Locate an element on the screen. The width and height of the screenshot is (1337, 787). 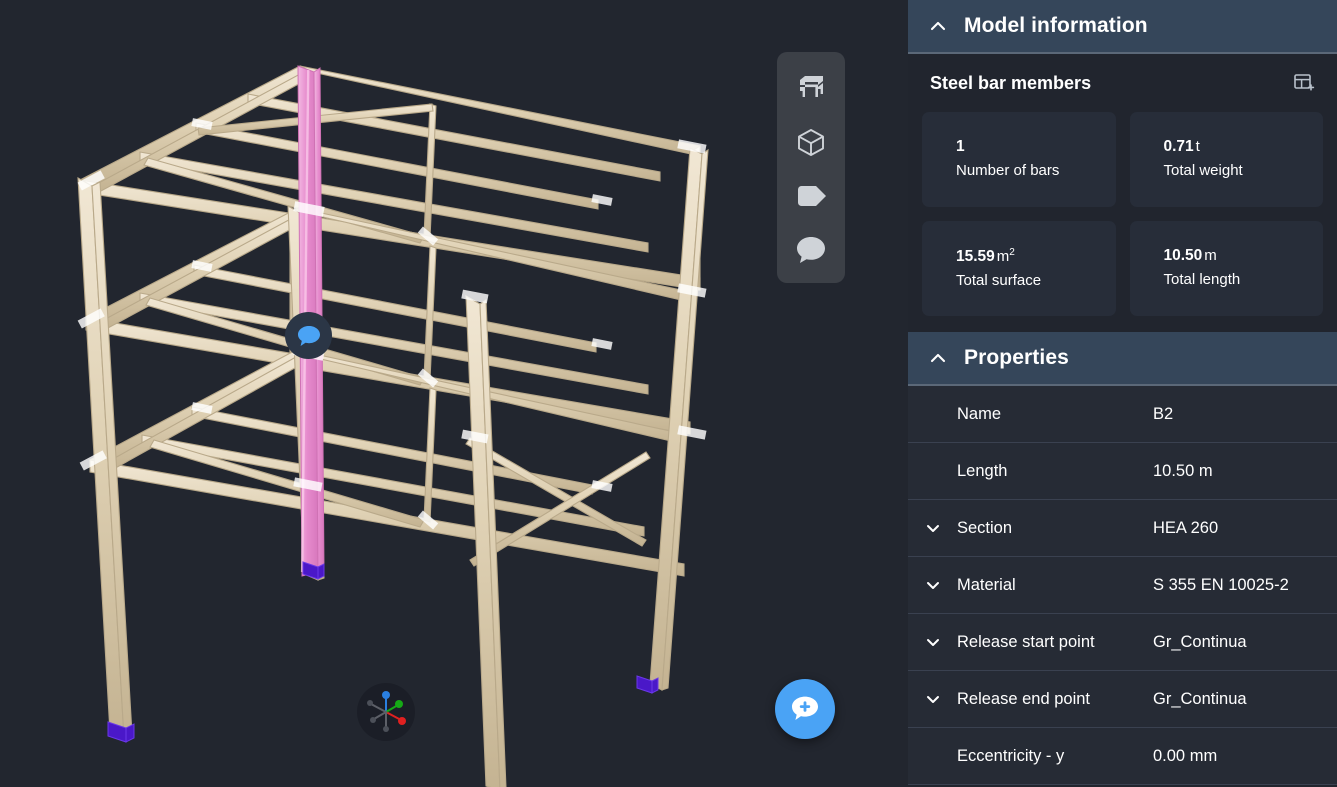
properties-header: Properties is located at coordinates (1122, 359).